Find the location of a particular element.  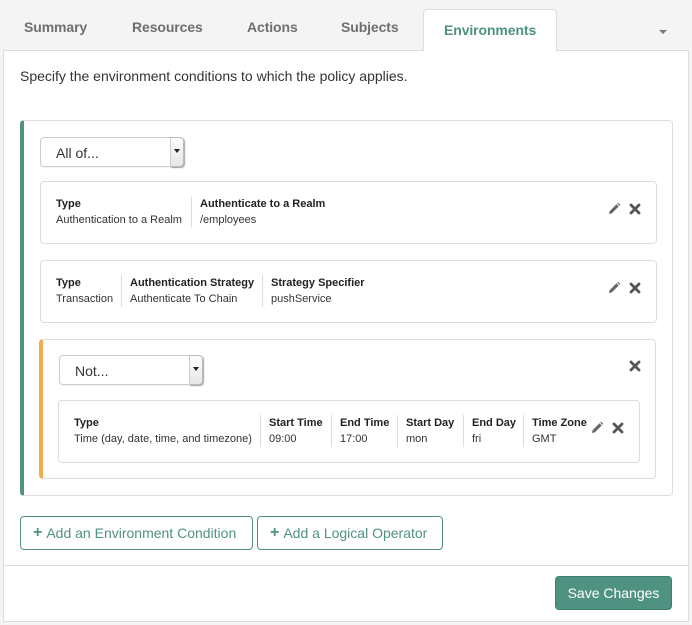

column-value: fri is located at coordinates (477, 439).